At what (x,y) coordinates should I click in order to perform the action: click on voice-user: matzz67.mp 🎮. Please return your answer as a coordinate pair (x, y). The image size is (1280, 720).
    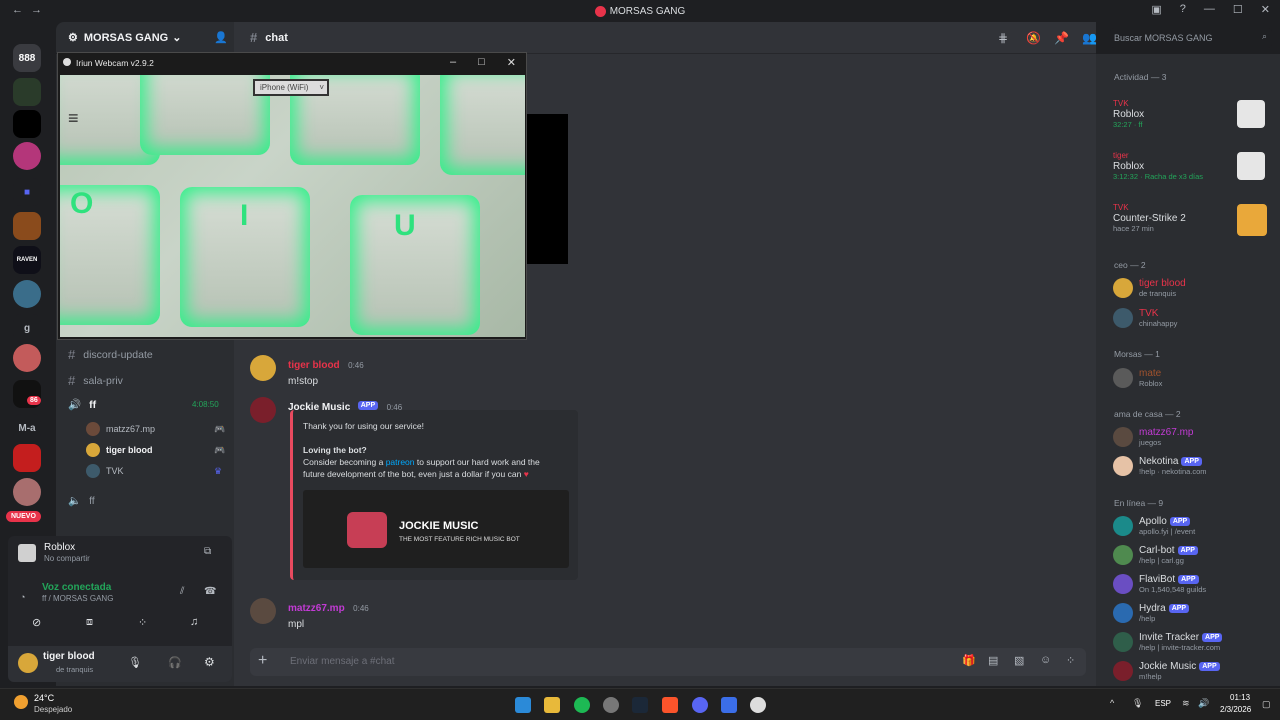
    Looking at the image, I should click on (155, 429).